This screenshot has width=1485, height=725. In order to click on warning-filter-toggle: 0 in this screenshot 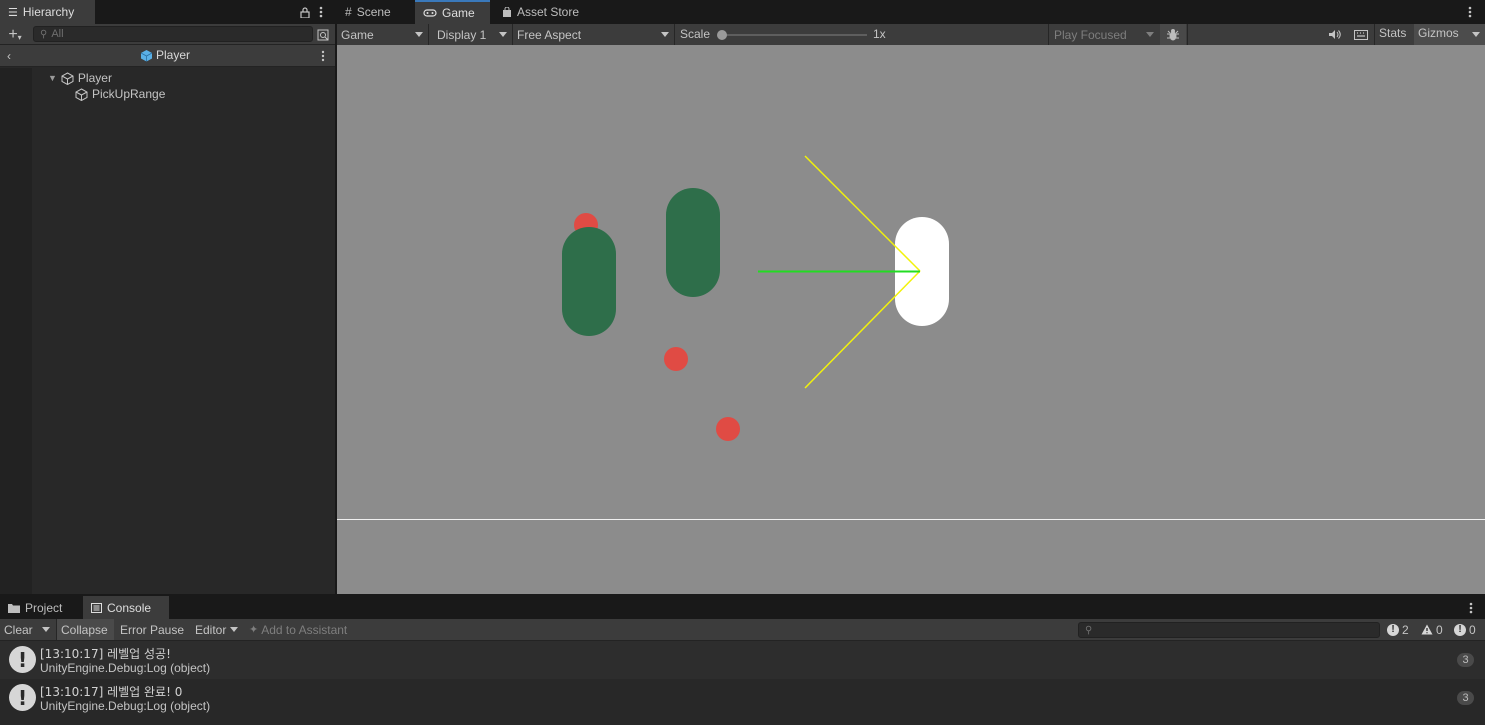, I will do `click(1432, 629)`.